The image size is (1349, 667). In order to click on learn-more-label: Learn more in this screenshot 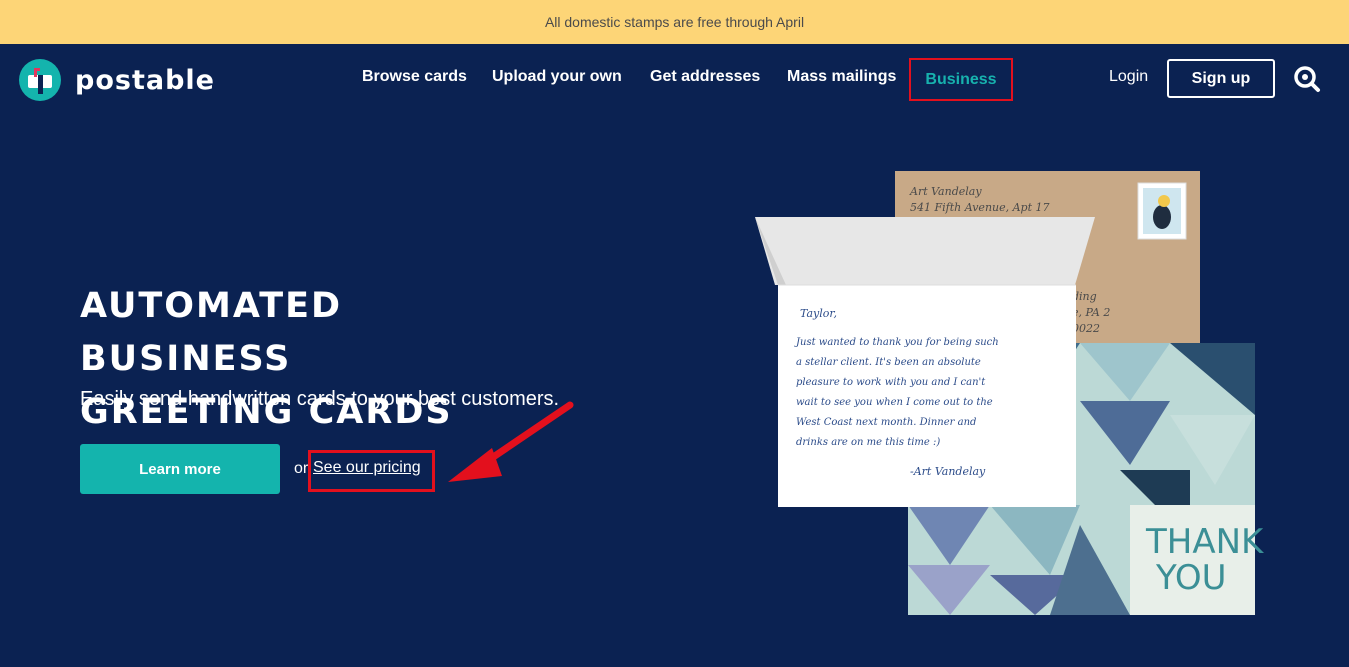, I will do `click(180, 469)`.